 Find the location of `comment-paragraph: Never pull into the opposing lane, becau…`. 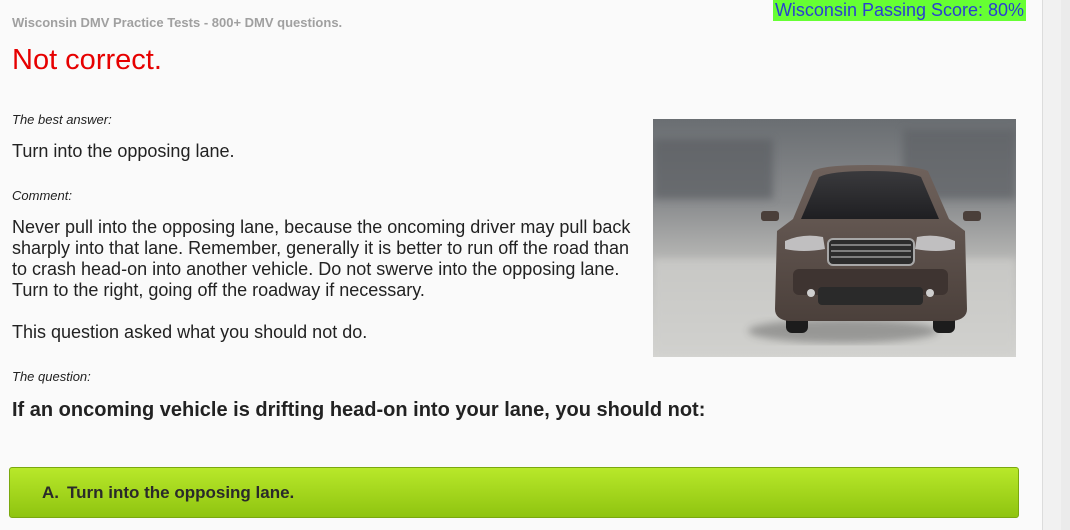

comment-paragraph: Never pull into the opposing lane, becau… is located at coordinates (321, 258).